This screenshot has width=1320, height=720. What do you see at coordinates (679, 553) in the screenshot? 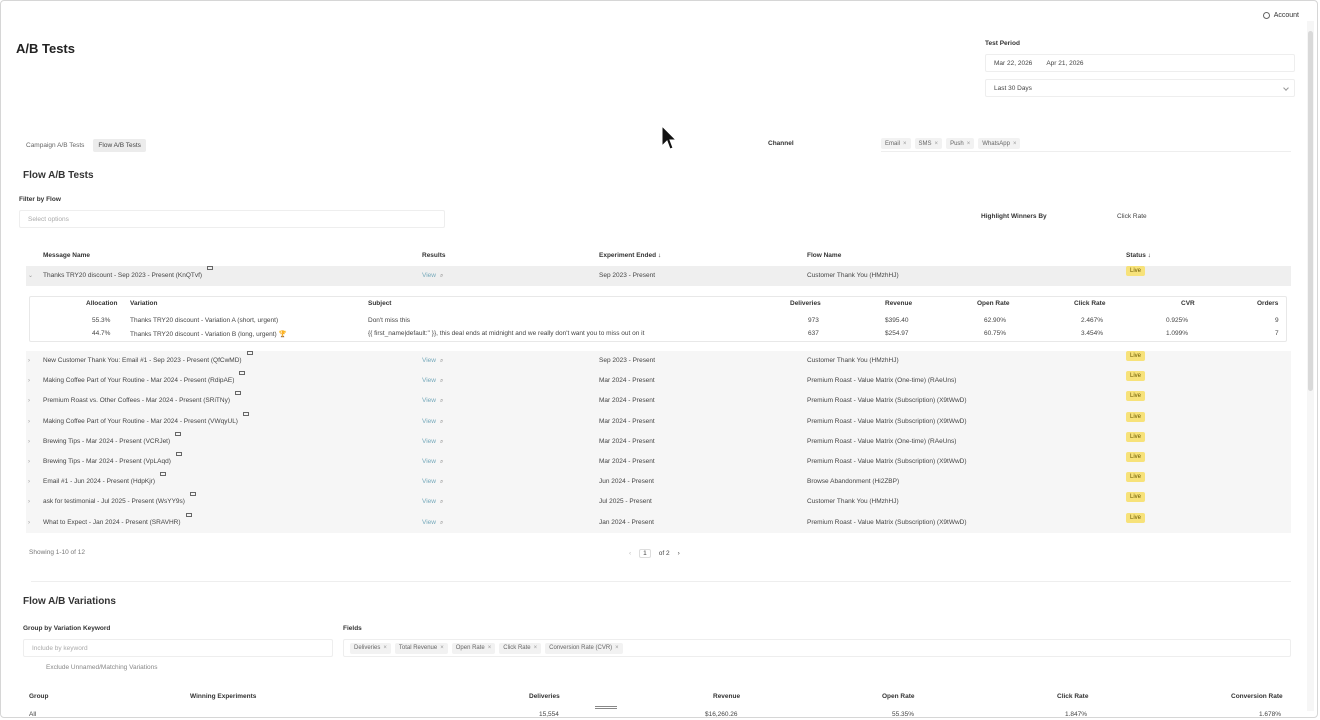
I see `next-page-button: ›` at bounding box center [679, 553].